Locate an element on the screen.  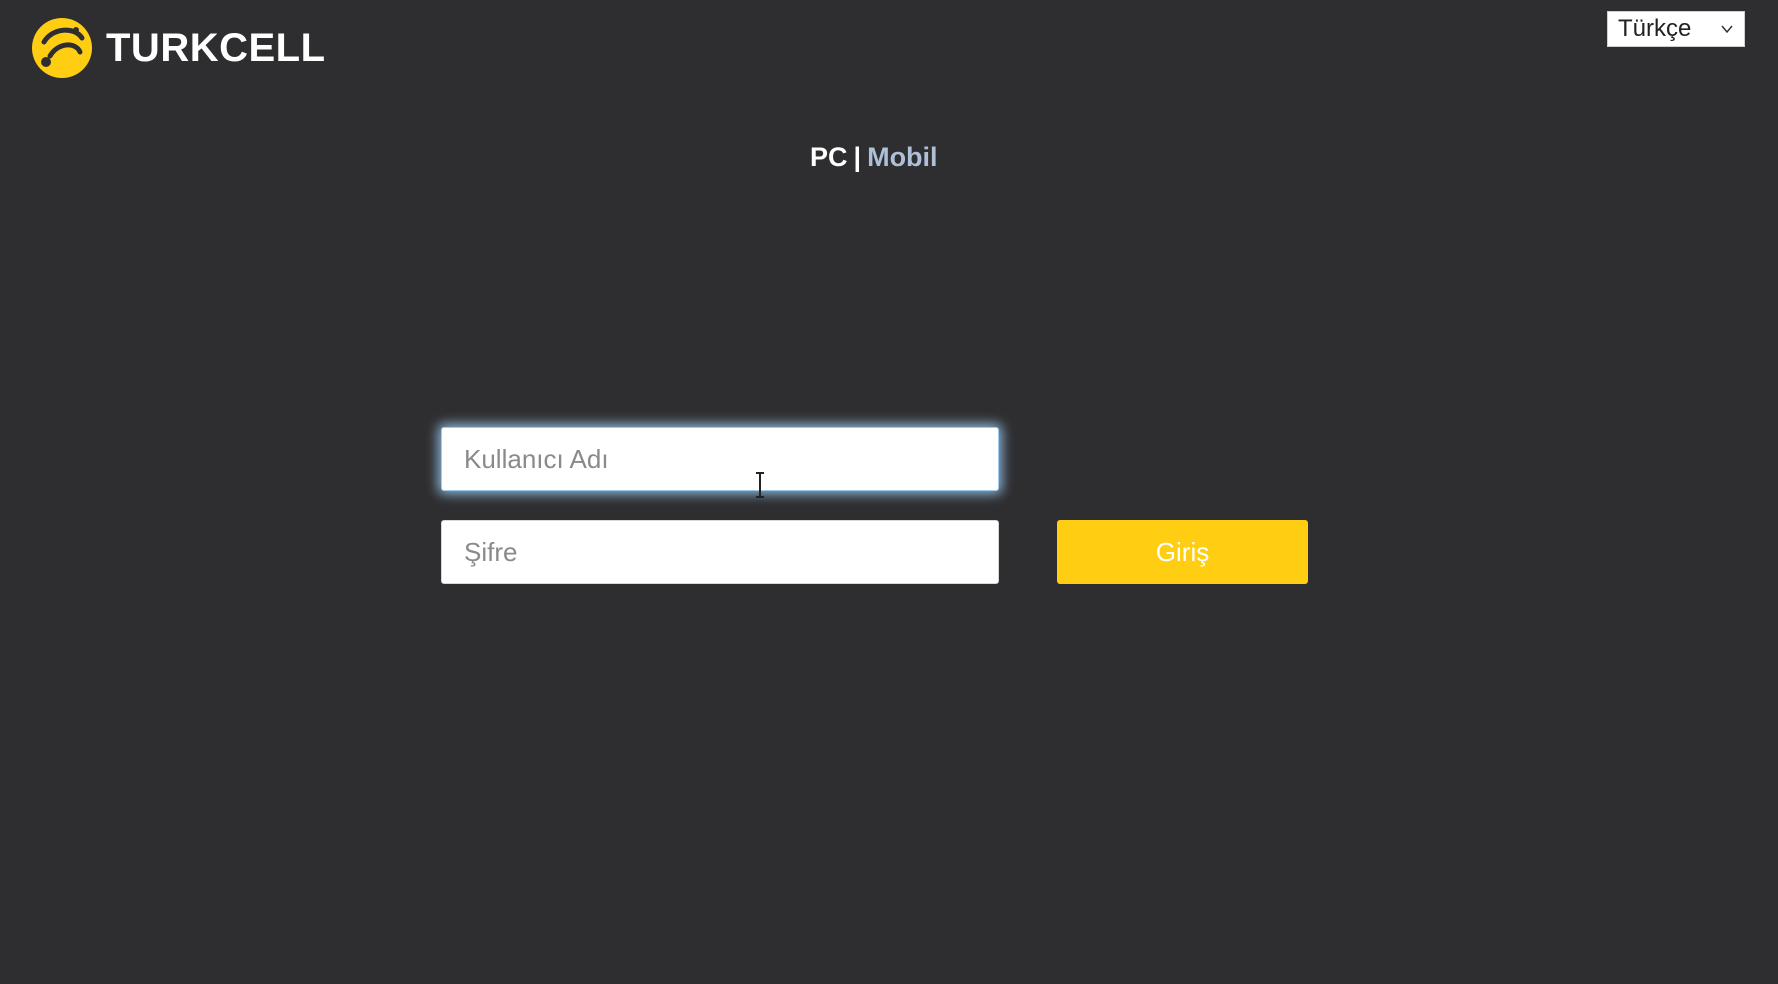
password-input is located at coordinates (720, 552).